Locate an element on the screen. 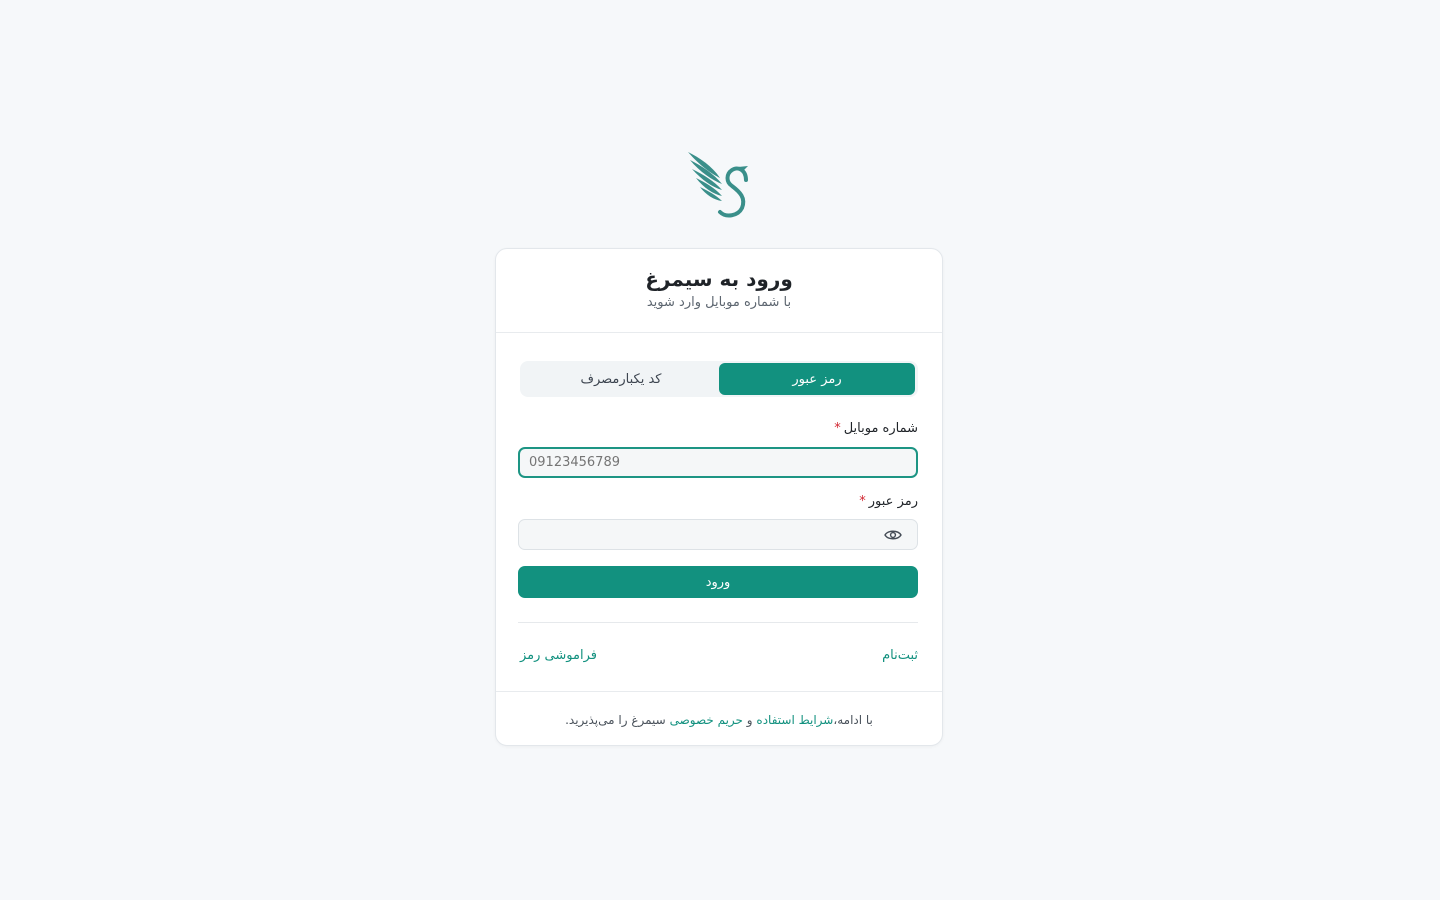 This screenshot has width=1440, height=900. simorgh-logo-icon is located at coordinates (718, 185).